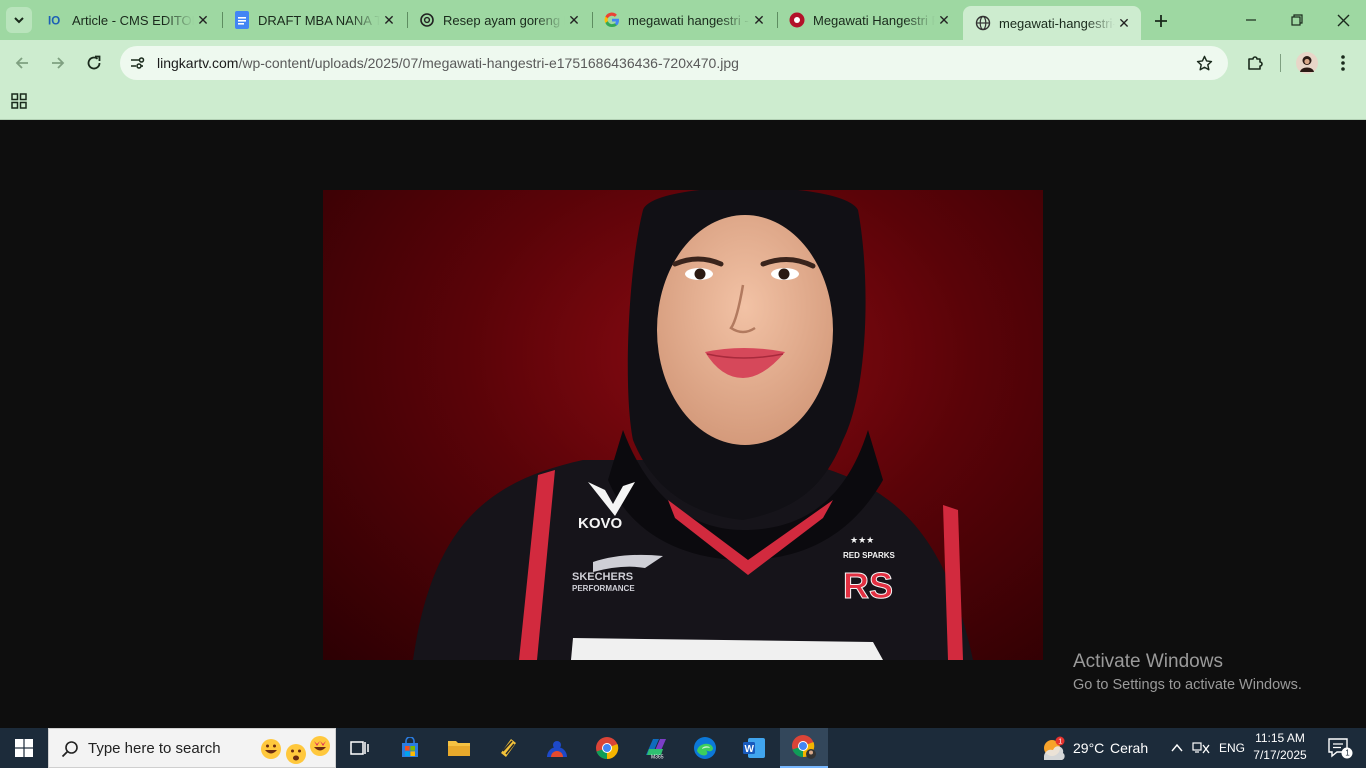  Describe the element at coordinates (295, 750) in the screenshot. I see `emoji-highlight-icon` at that location.